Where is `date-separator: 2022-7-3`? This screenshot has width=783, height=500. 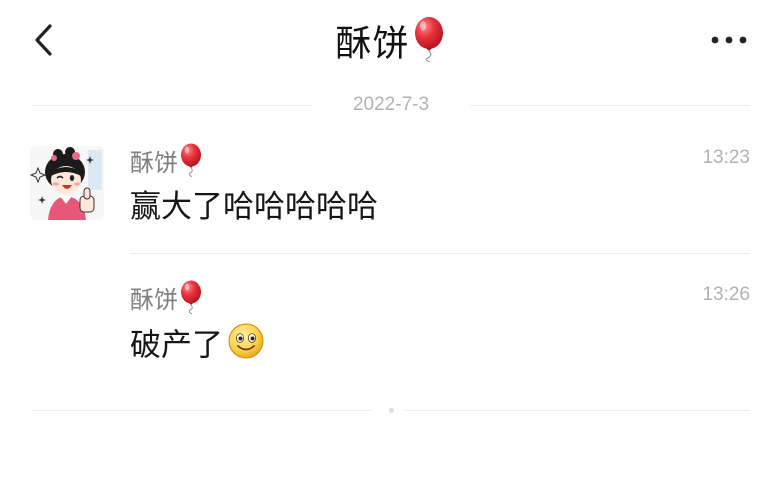 date-separator: 2022-7-3 is located at coordinates (391, 105).